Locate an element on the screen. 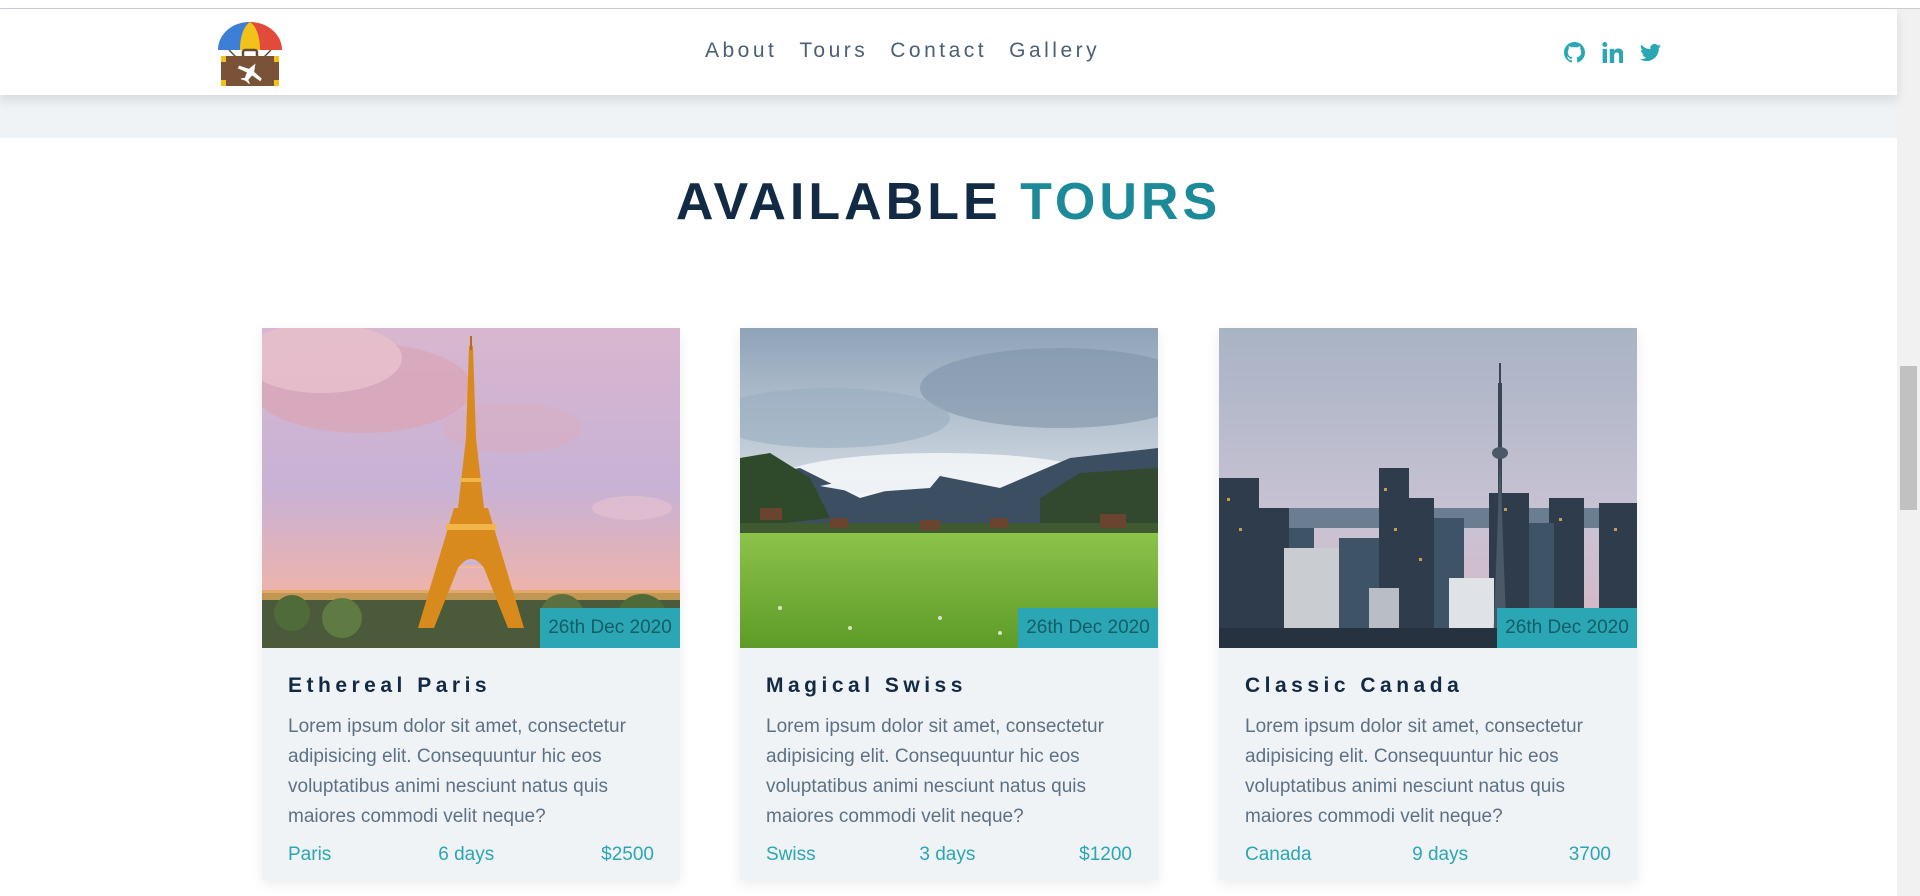 The height and width of the screenshot is (896, 1920). navbar: About Tours Contact Gallery is located at coordinates (948, 52).